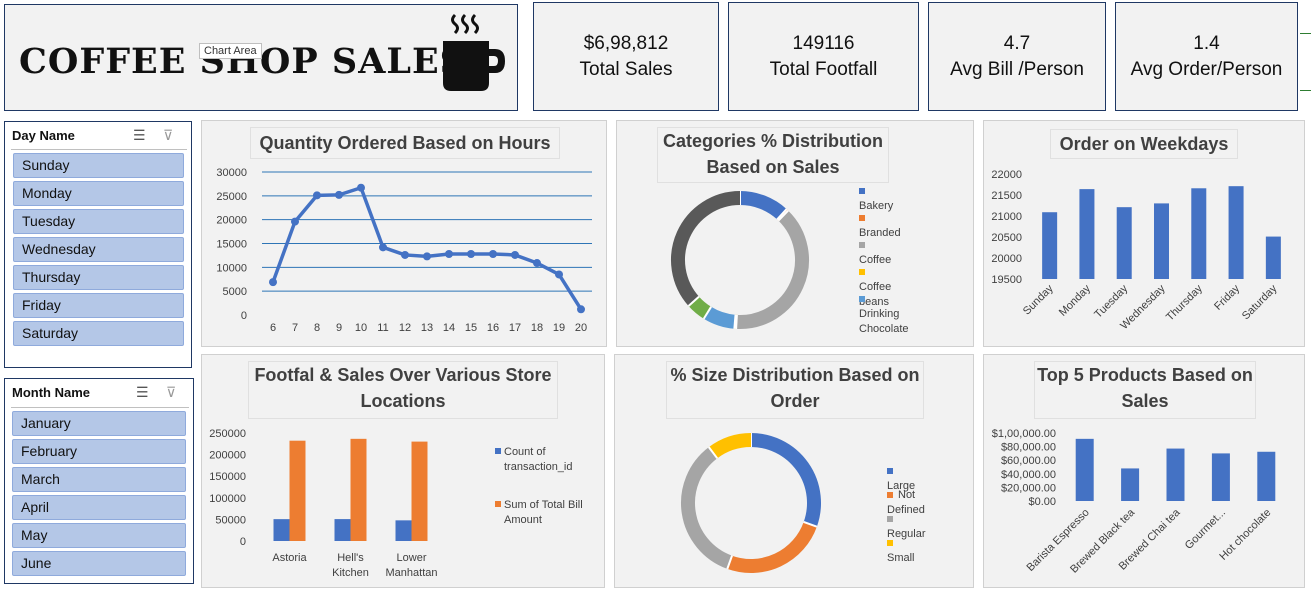 This screenshot has height=594, width=1311. Describe the element at coordinates (235, 292) in the screenshot. I see `y-tick-label: 5000` at that location.